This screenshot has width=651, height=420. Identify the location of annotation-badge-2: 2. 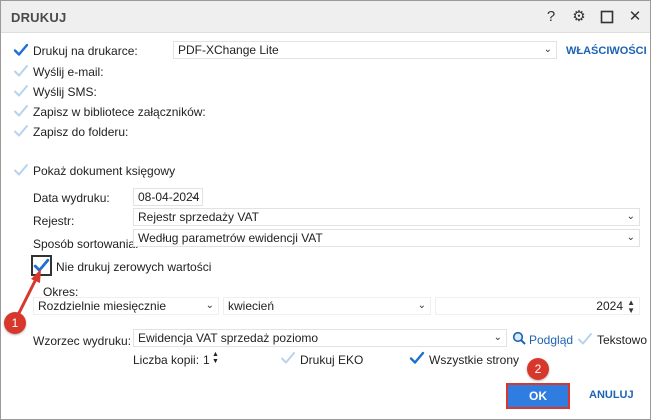
(538, 369).